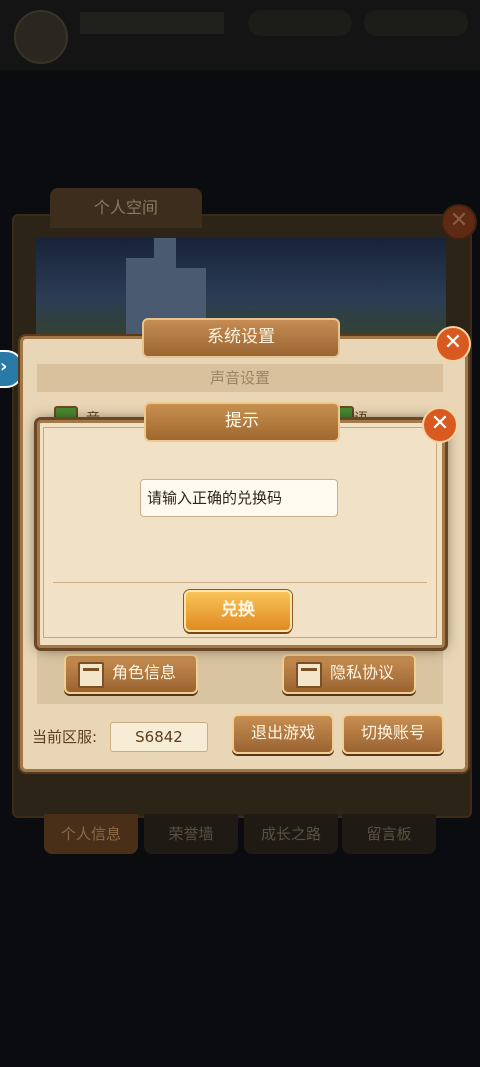  What do you see at coordinates (240, 378) in the screenshot?
I see `sound-settings-header: 声音设置` at bounding box center [240, 378].